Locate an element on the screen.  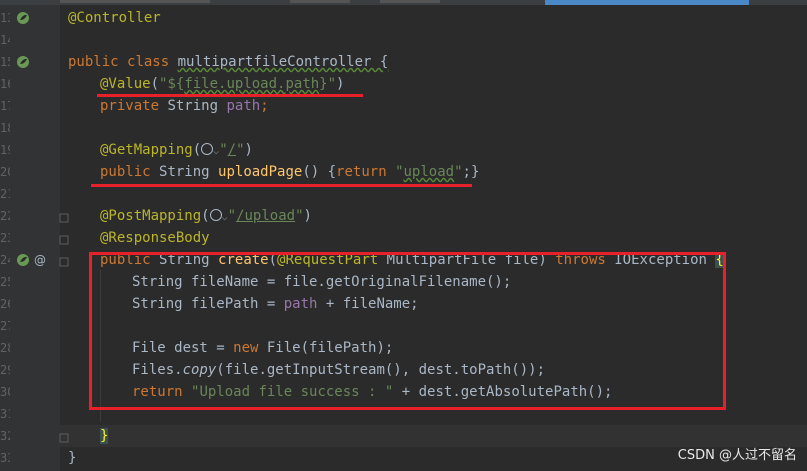
line-number: 19 is located at coordinates (5, 150).